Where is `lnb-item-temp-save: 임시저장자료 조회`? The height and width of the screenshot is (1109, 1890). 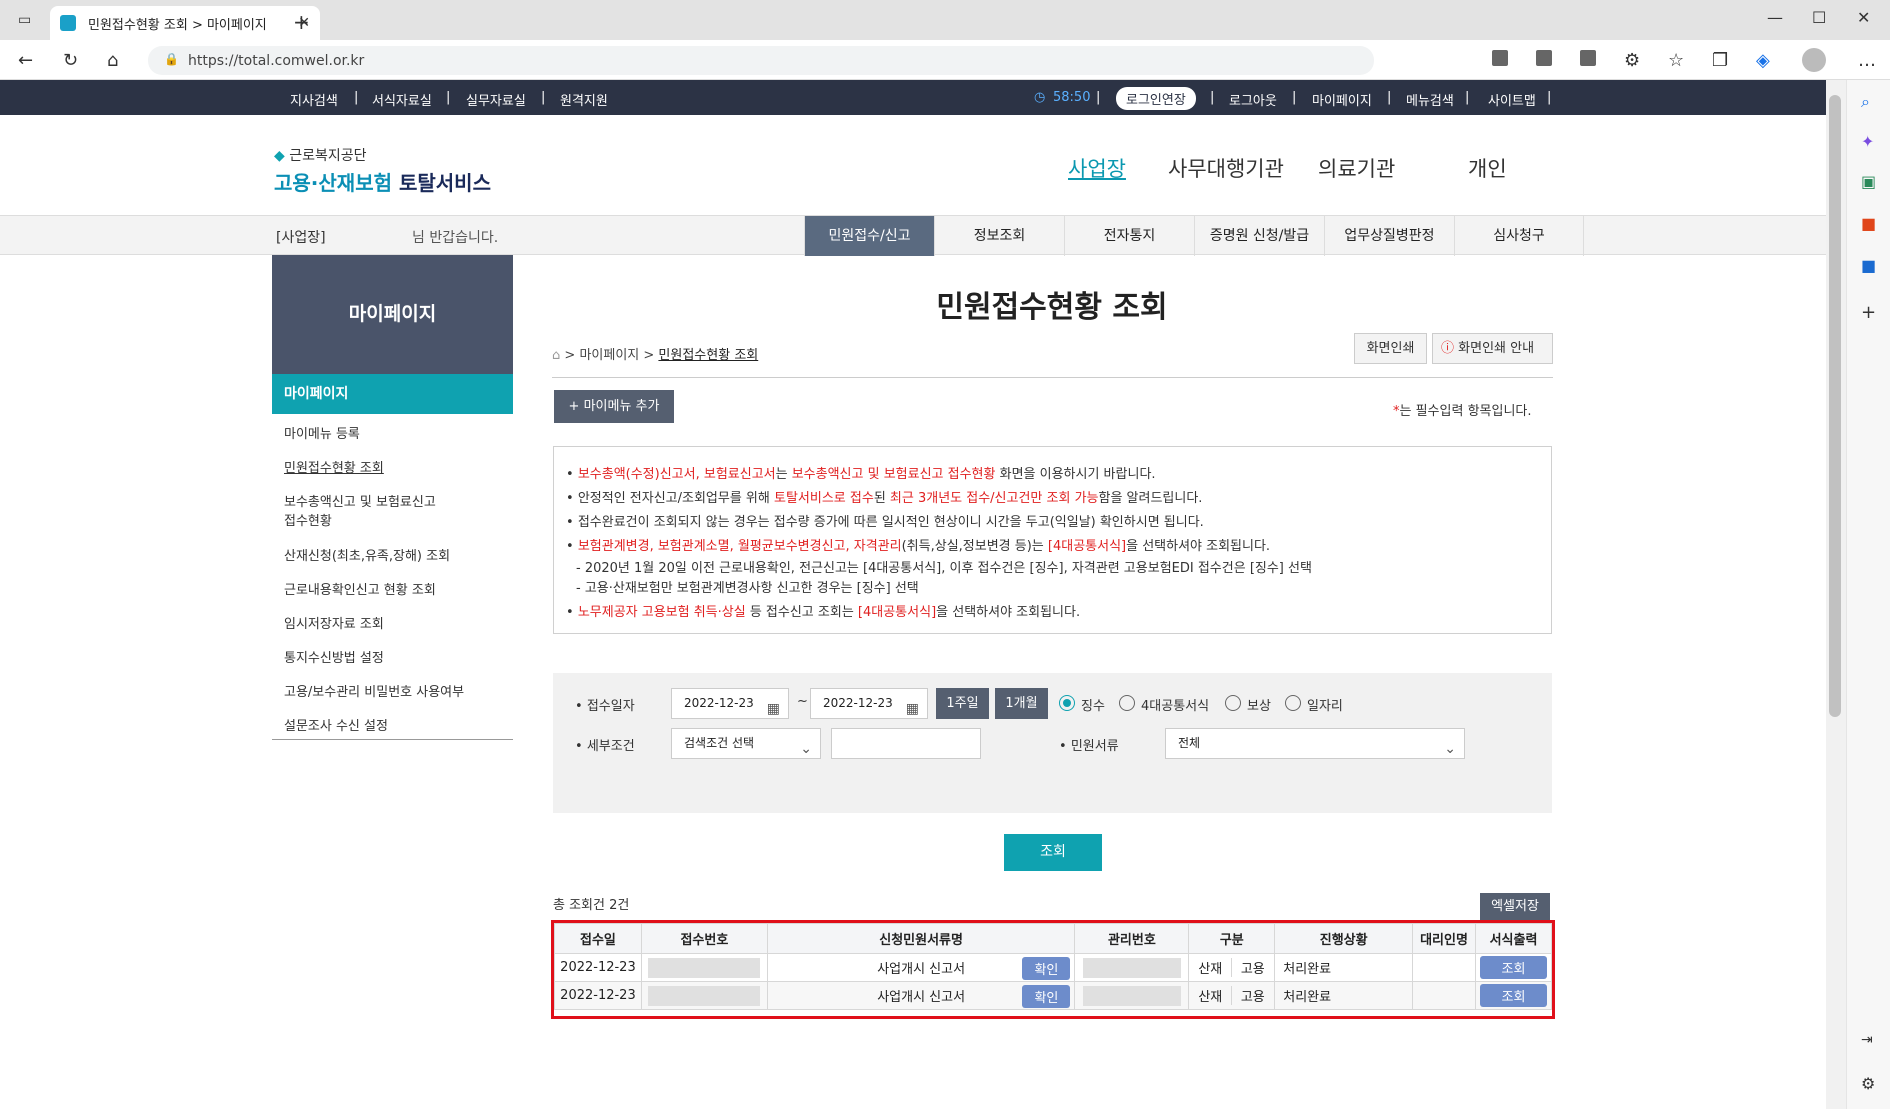 lnb-item-temp-save: 임시저장자료 조회 is located at coordinates (334, 622).